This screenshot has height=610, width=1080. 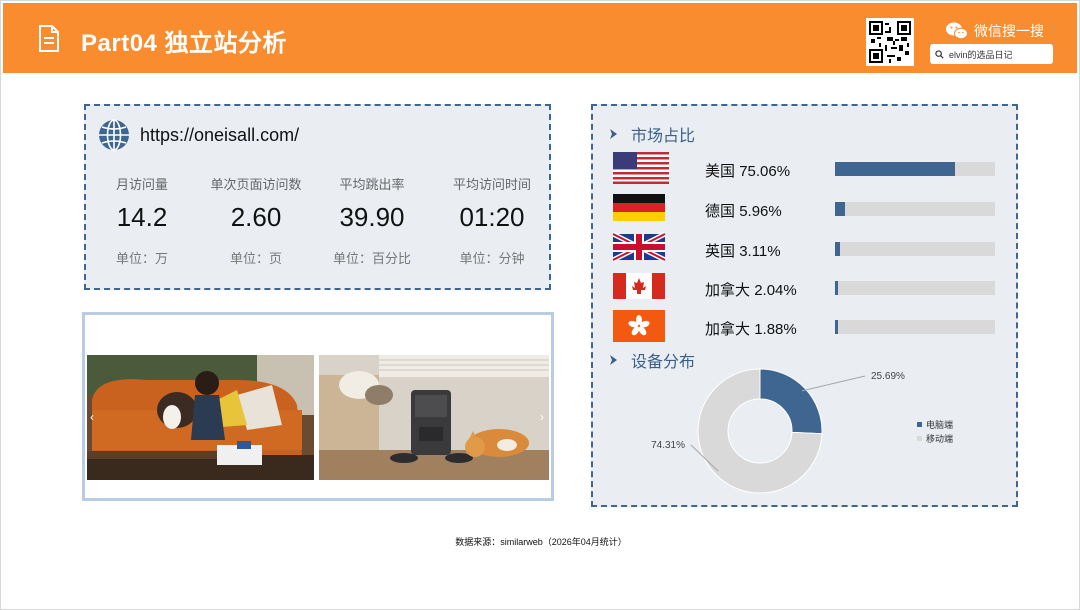 I want to click on metric-monthly-visits: 月访问量 14.2 单位：万, so click(x=142, y=220).